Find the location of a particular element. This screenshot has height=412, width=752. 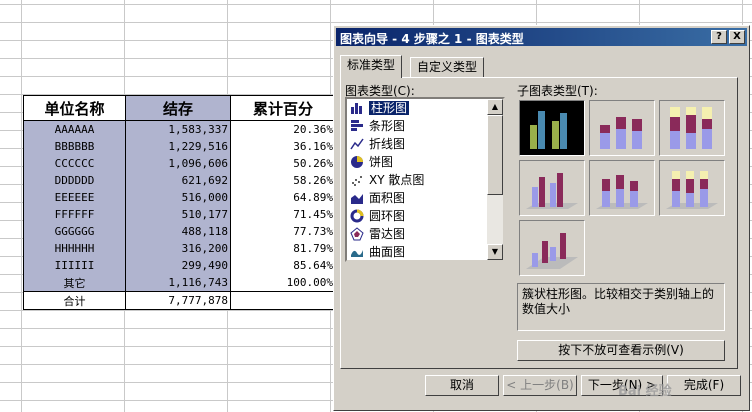

3d-percent-stacked-column-icon is located at coordinates (692, 190).